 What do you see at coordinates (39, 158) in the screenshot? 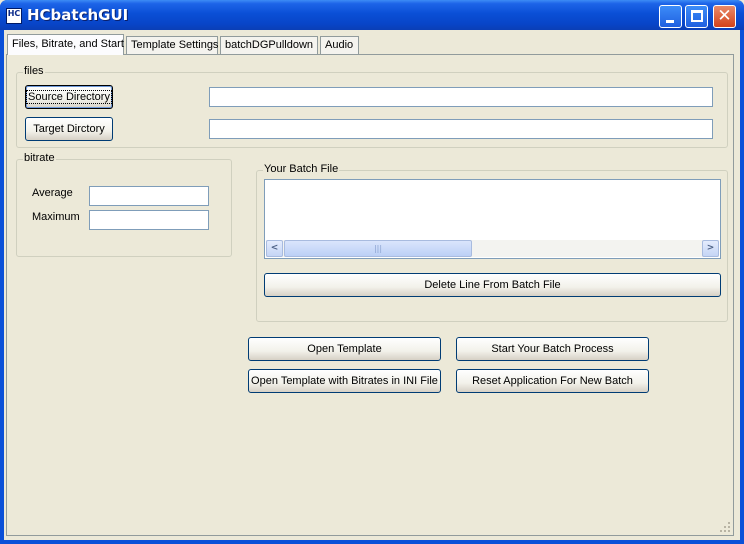
I see `bitrate-group-label: bitrate` at bounding box center [39, 158].